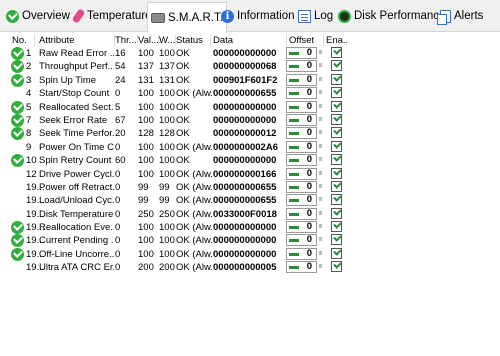 The height and width of the screenshot is (356, 500). I want to click on cell-value: 250, so click(146, 214).